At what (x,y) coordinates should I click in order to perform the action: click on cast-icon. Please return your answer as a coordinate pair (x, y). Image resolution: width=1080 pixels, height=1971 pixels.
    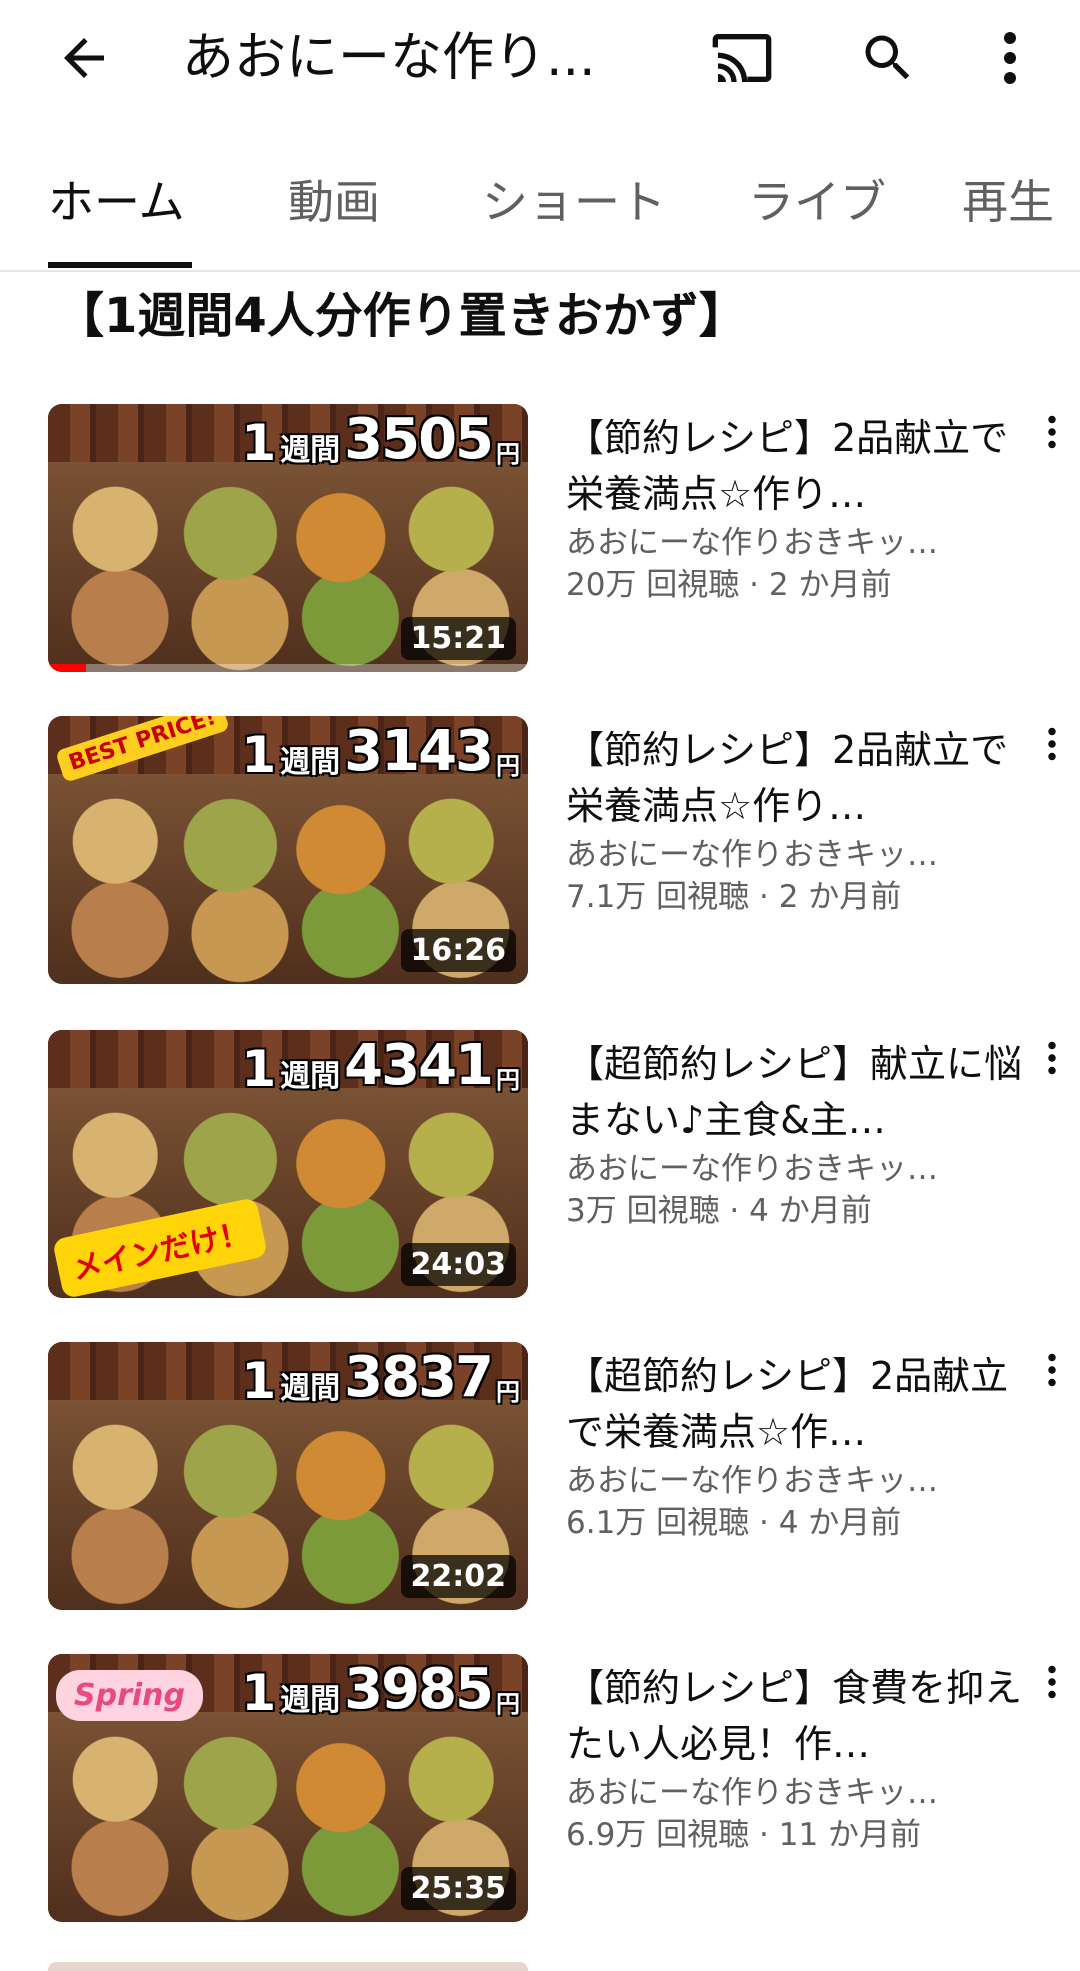
    Looking at the image, I should click on (742, 58).